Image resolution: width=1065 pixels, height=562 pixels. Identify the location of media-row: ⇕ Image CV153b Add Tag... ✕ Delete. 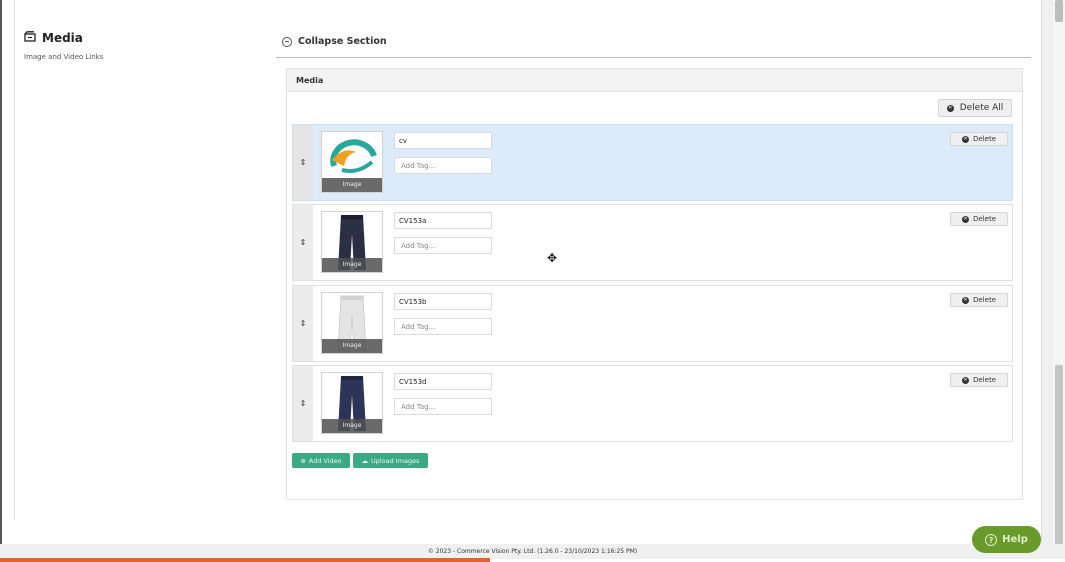
(652, 323).